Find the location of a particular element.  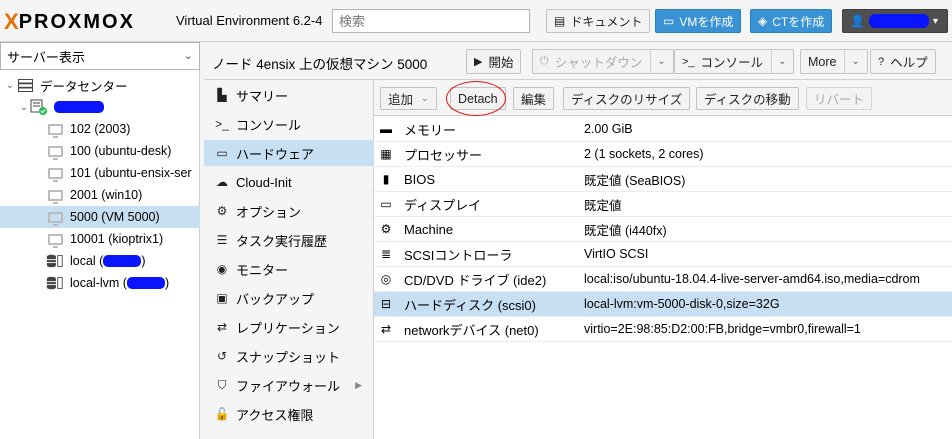

terminal-icon: >_ is located at coordinates (688, 61).